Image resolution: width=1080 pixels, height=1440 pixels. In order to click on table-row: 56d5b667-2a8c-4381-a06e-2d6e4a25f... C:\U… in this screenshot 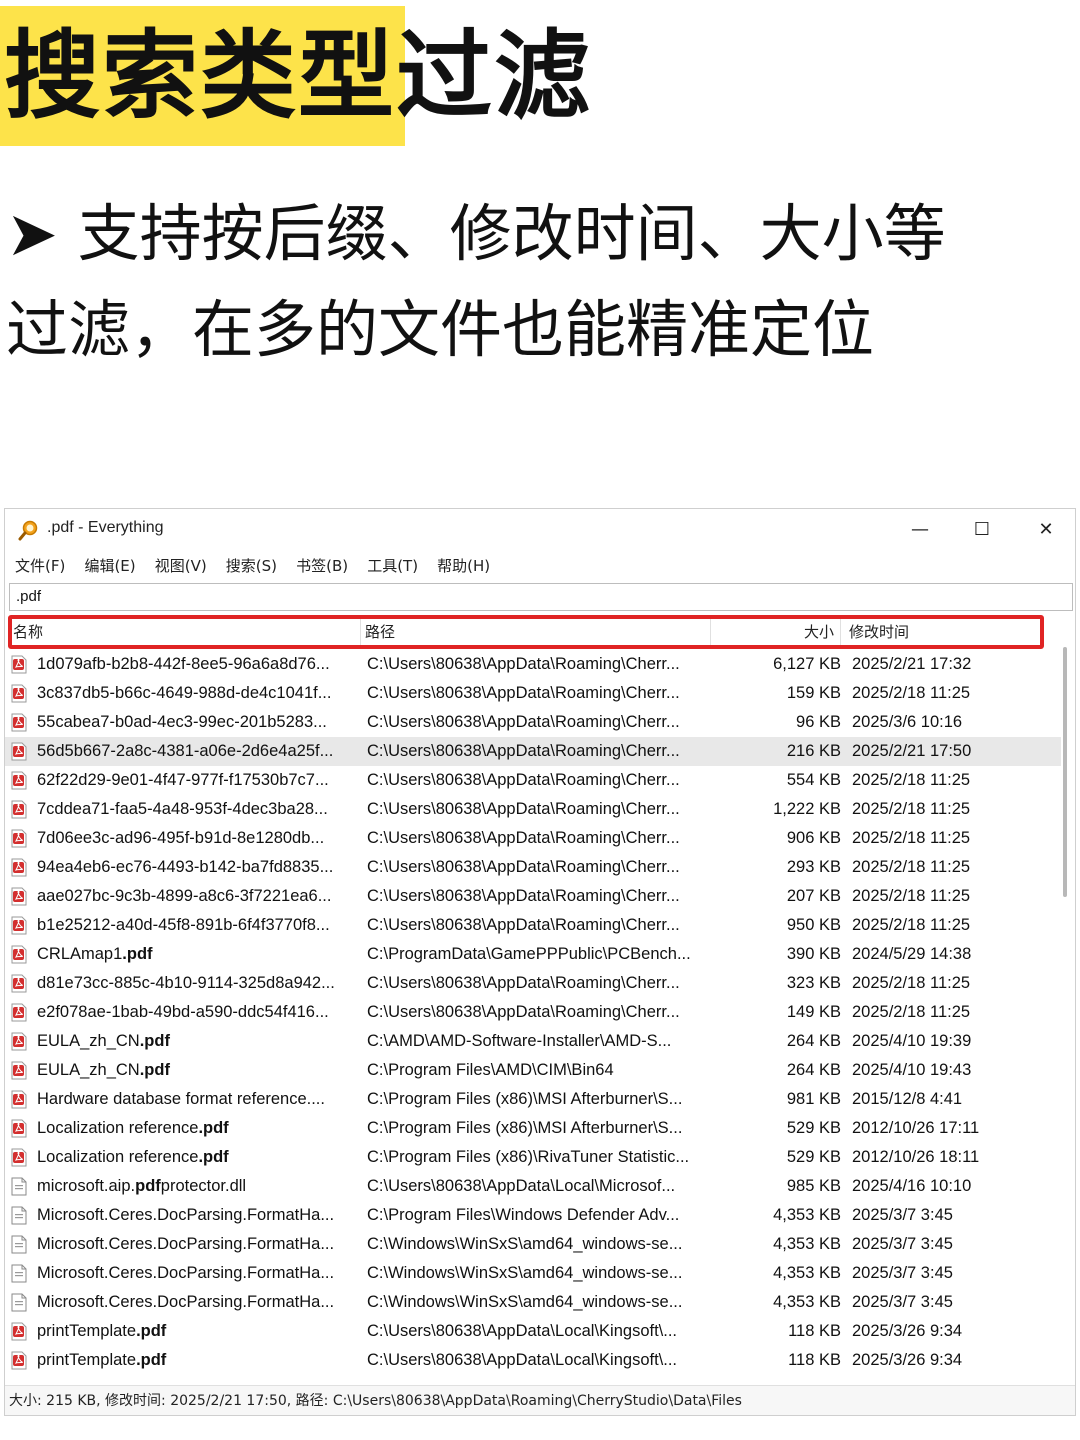, I will do `click(533, 751)`.